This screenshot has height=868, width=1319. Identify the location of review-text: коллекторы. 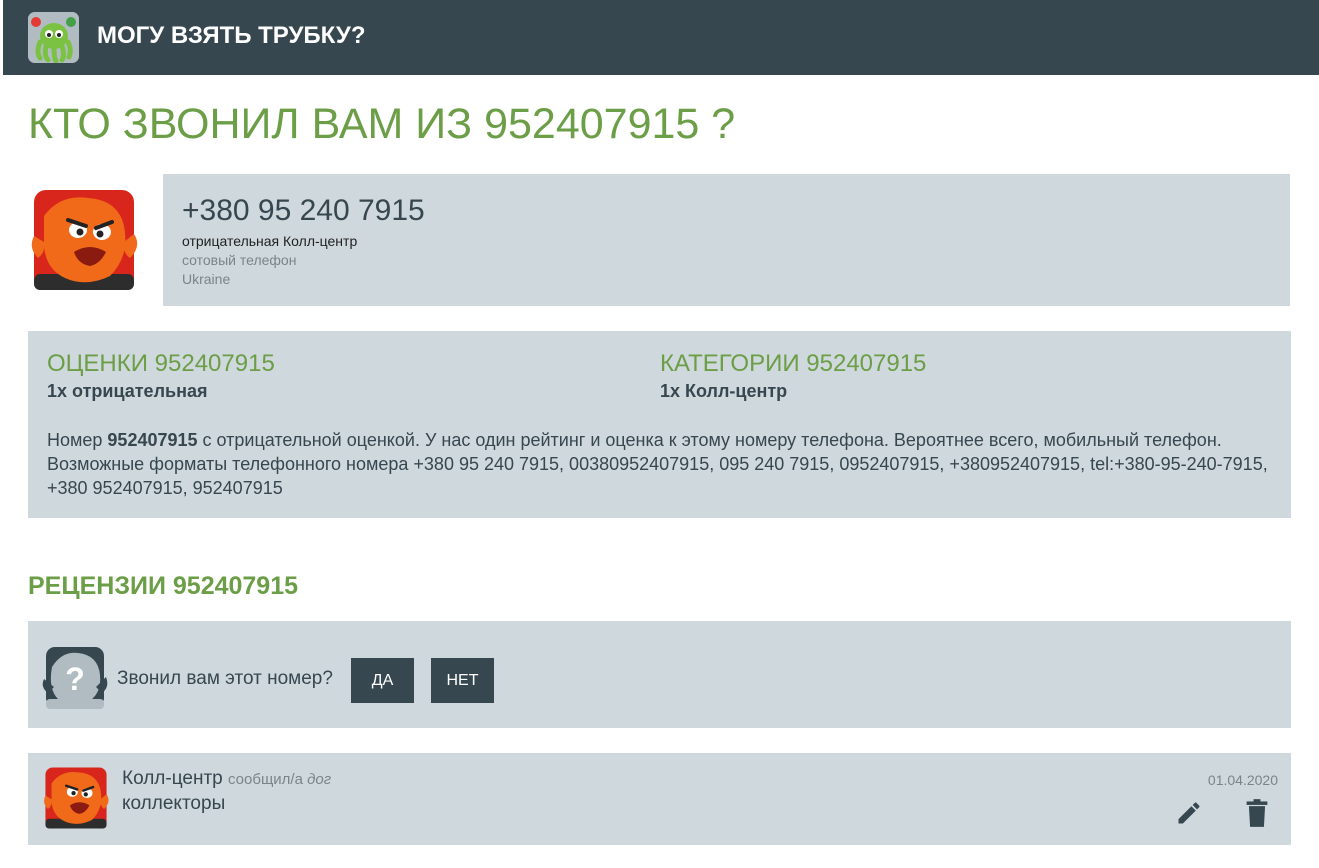
(174, 803).